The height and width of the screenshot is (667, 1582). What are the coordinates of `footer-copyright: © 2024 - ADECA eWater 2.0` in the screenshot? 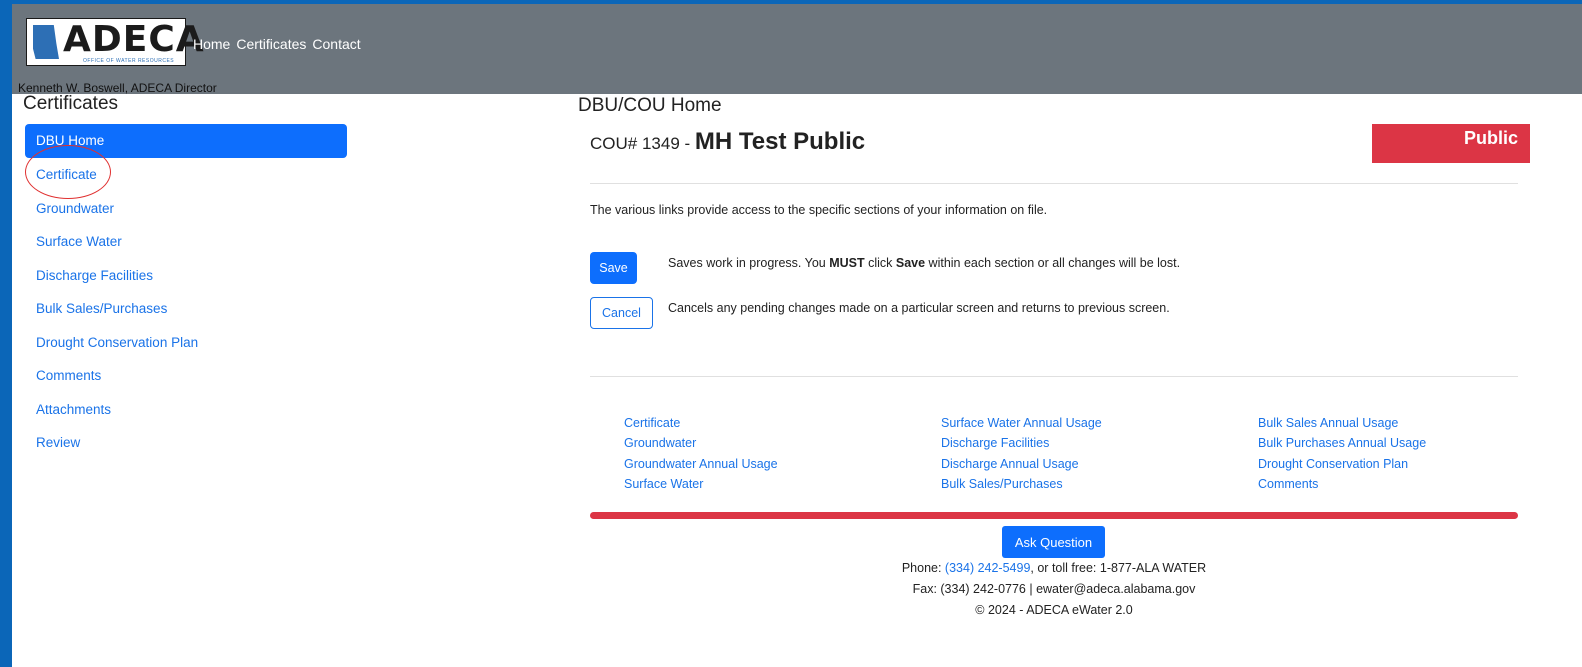 It's located at (1054, 610).